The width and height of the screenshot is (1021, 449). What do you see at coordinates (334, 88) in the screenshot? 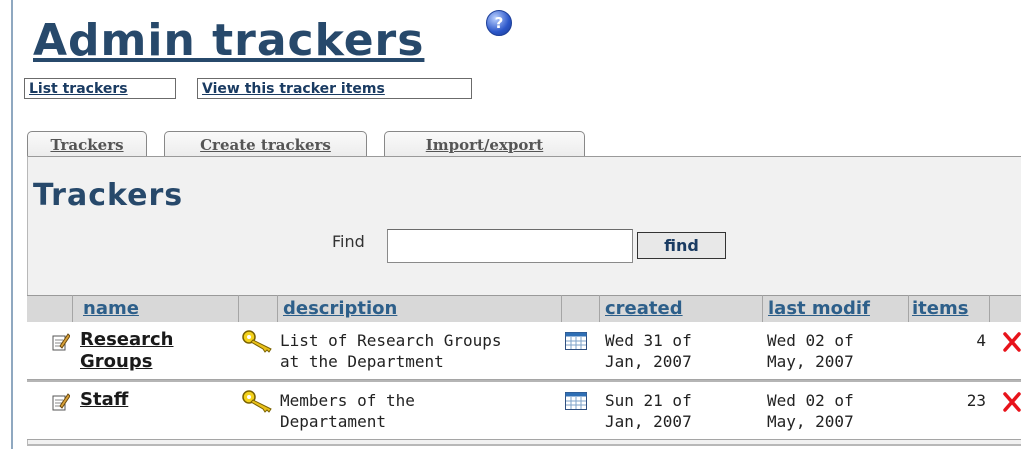
I see `view-tracker-items-button: View this tracker items` at bounding box center [334, 88].